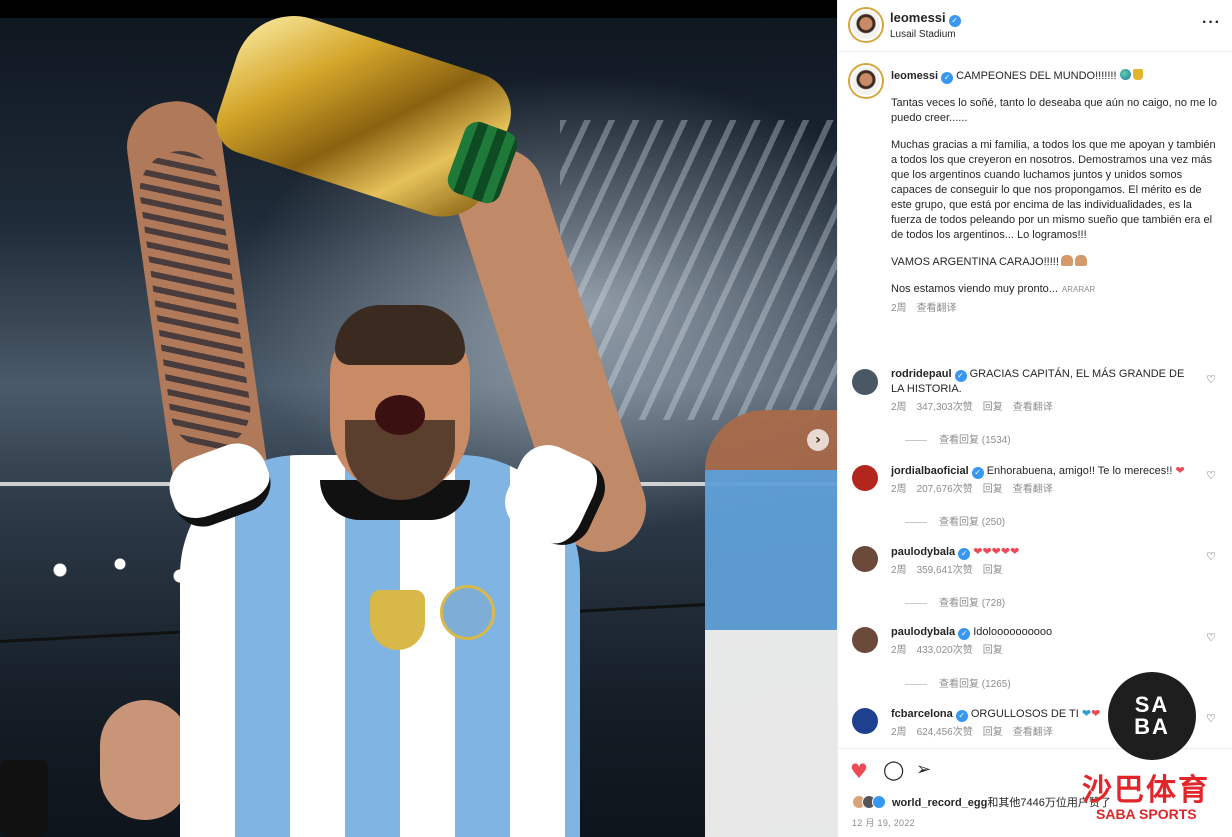  What do you see at coordinates (945, 489) in the screenshot?
I see `comment-likes: 207,676次赞` at bounding box center [945, 489].